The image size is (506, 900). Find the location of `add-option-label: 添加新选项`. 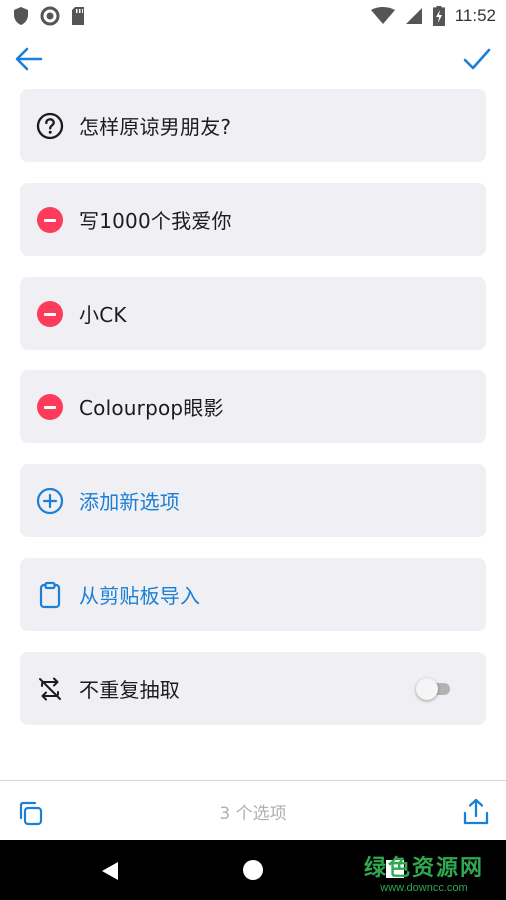

add-option-label: 添加新选项 is located at coordinates (129, 502).